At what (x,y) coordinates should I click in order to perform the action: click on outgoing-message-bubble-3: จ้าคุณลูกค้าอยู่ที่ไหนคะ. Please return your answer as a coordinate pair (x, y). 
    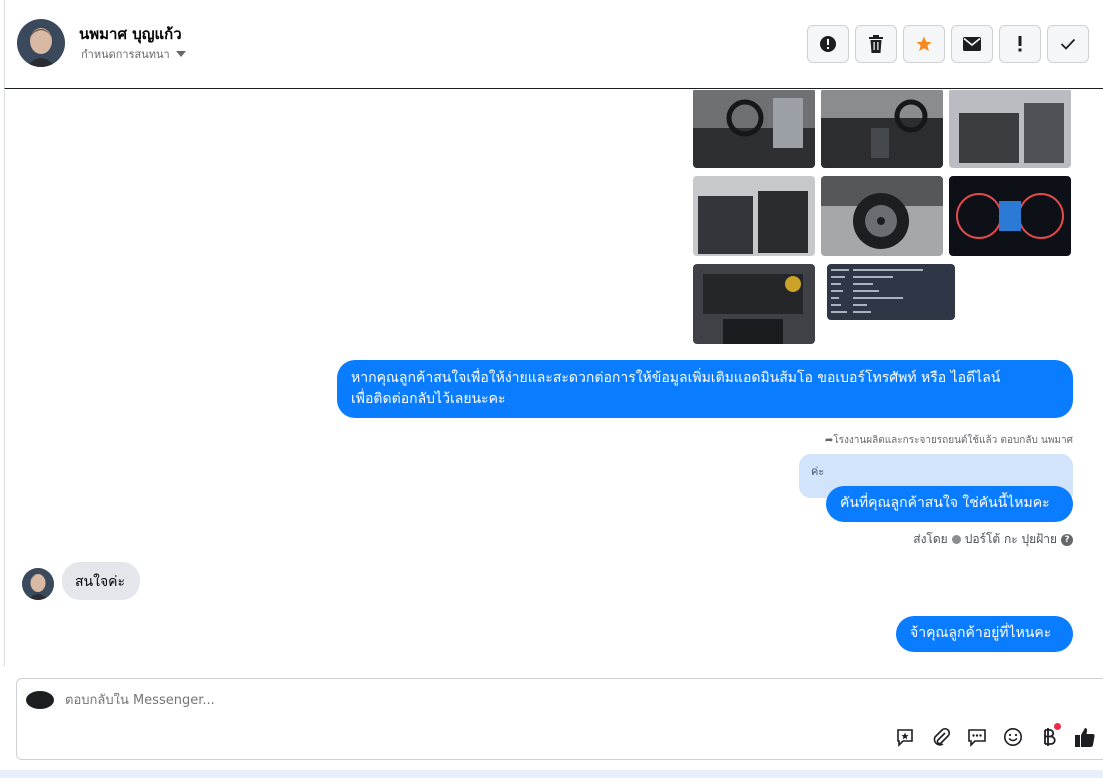
    Looking at the image, I should click on (984, 634).